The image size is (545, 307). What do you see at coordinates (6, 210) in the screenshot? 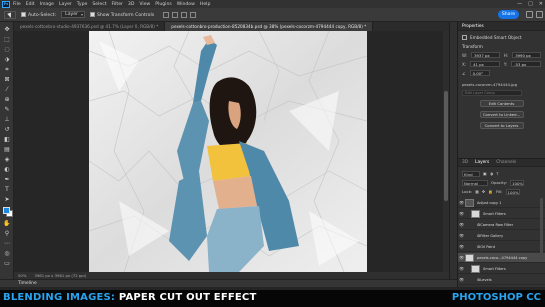
I see `foreground-color-swatch` at bounding box center [6, 210].